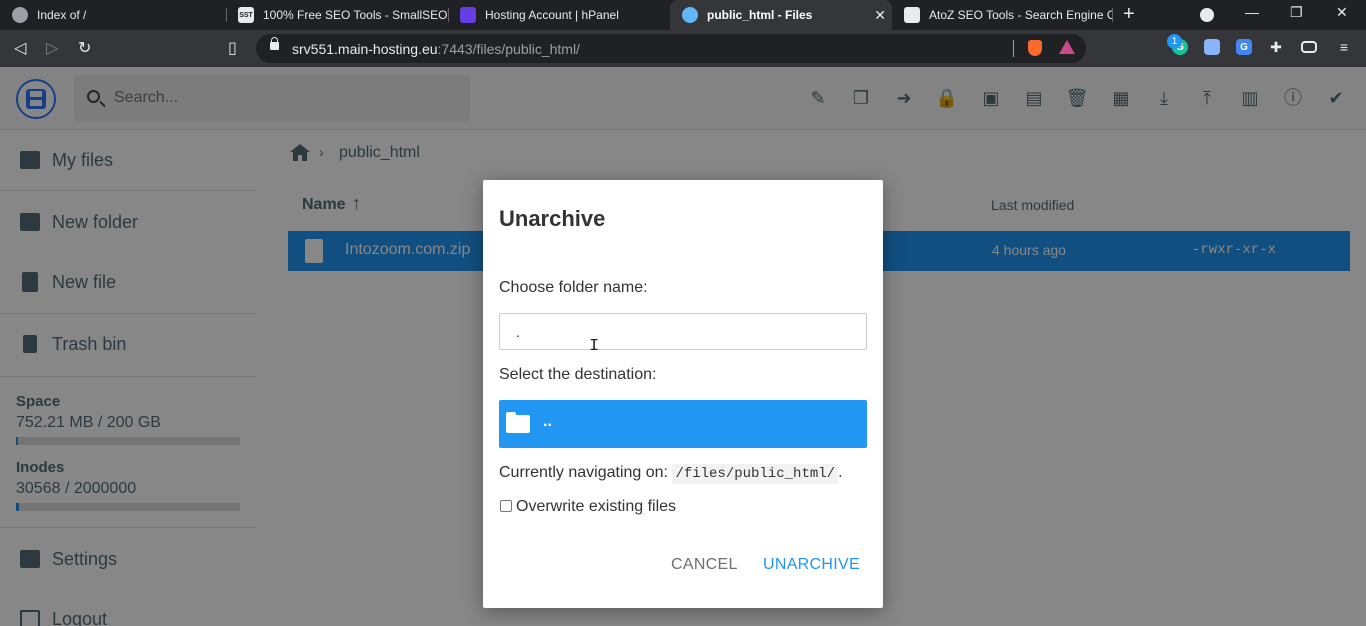 The height and width of the screenshot is (626, 1366). I want to click on overwrite-label: Overwrite existing files, so click(596, 507).